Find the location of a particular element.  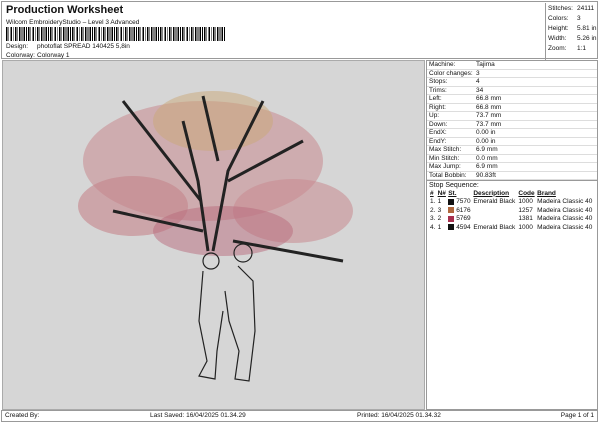

needle: 2 is located at coordinates (439, 219).